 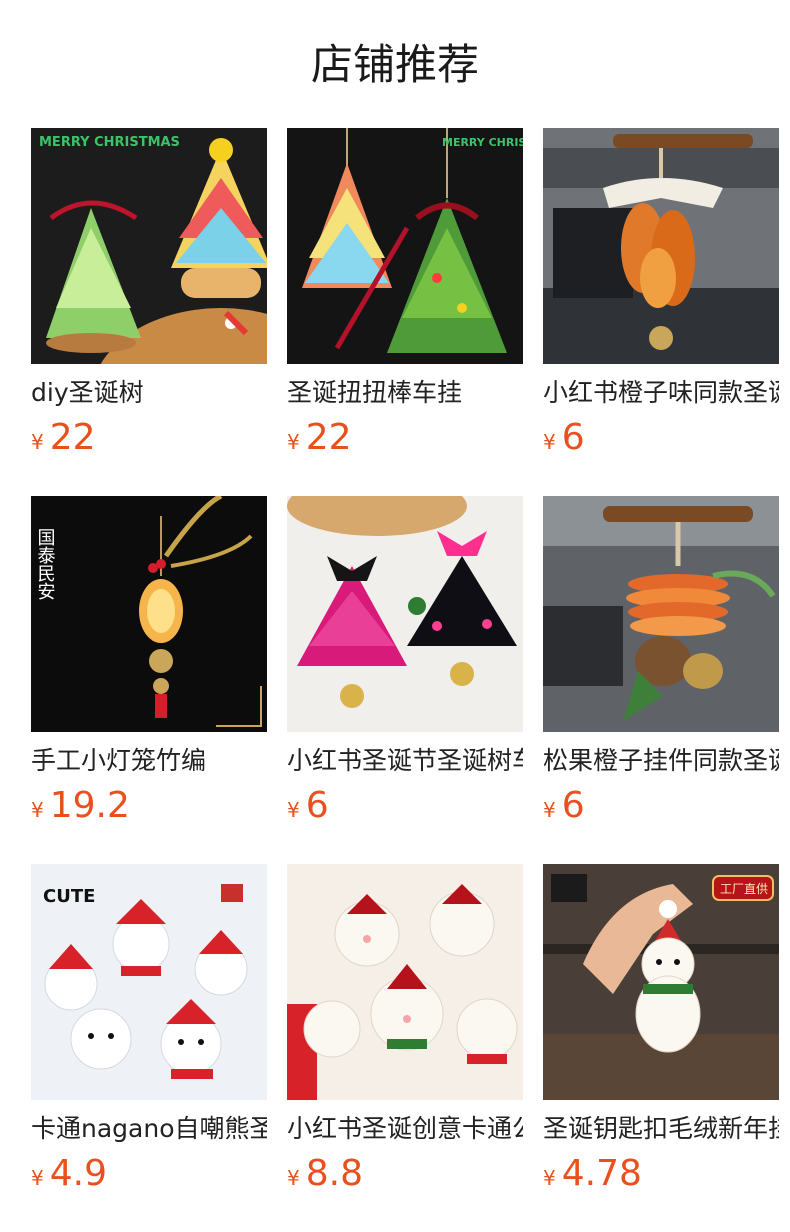 I want to click on product-price: ¥4.78, so click(x=661, y=1176).